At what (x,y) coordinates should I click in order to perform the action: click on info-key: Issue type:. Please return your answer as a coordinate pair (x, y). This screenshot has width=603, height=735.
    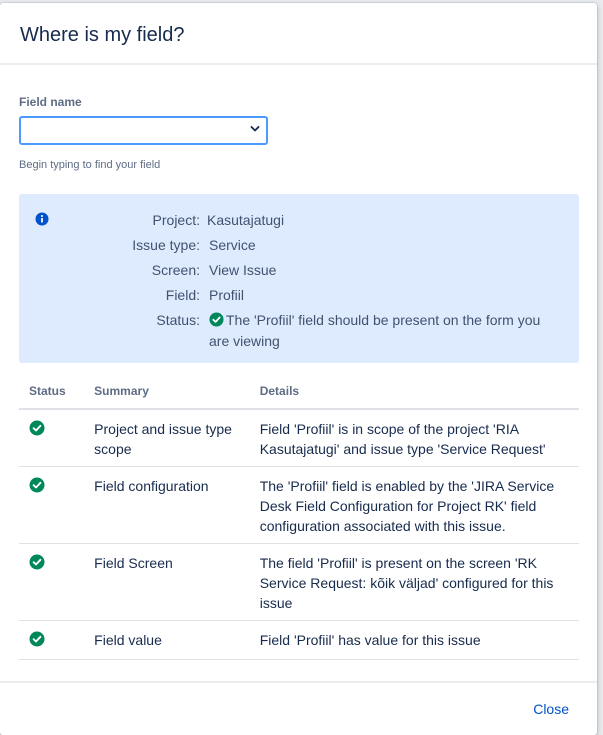
    Looking at the image, I should click on (166, 245).